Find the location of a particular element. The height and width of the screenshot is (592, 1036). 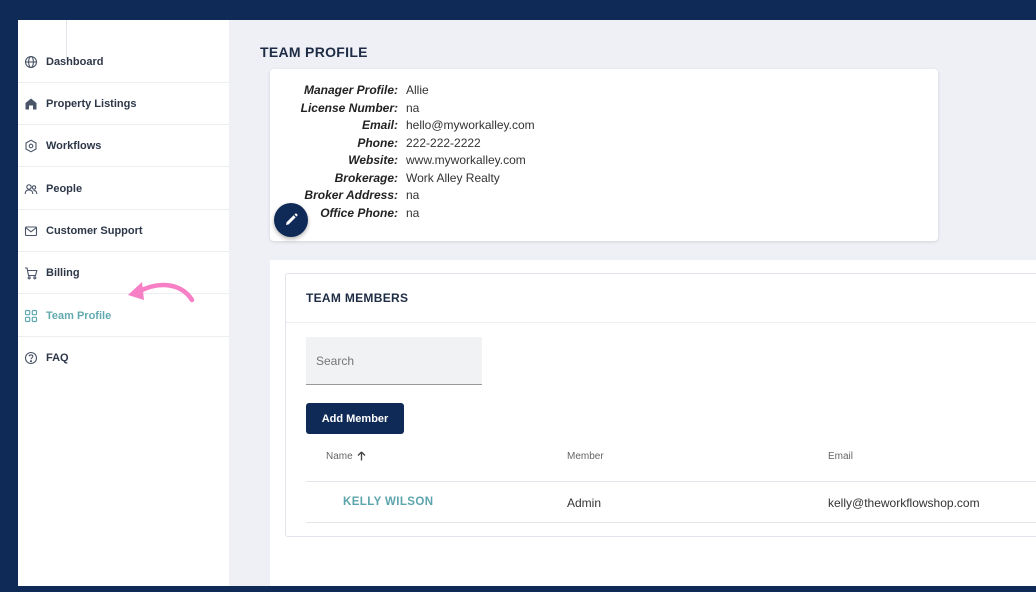

member-email: kelly@theworkflowshop.com is located at coordinates (904, 503).